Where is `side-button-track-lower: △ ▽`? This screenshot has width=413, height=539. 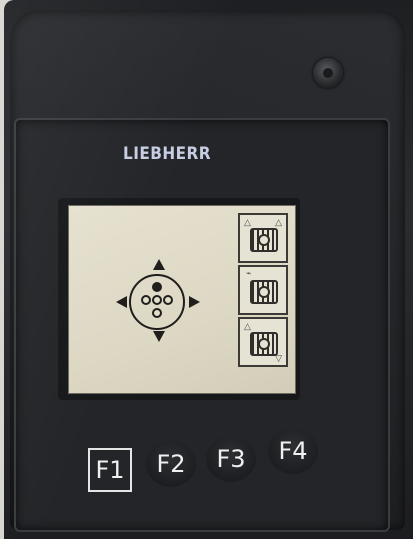 side-button-track-lower: △ ▽ is located at coordinates (263, 342).